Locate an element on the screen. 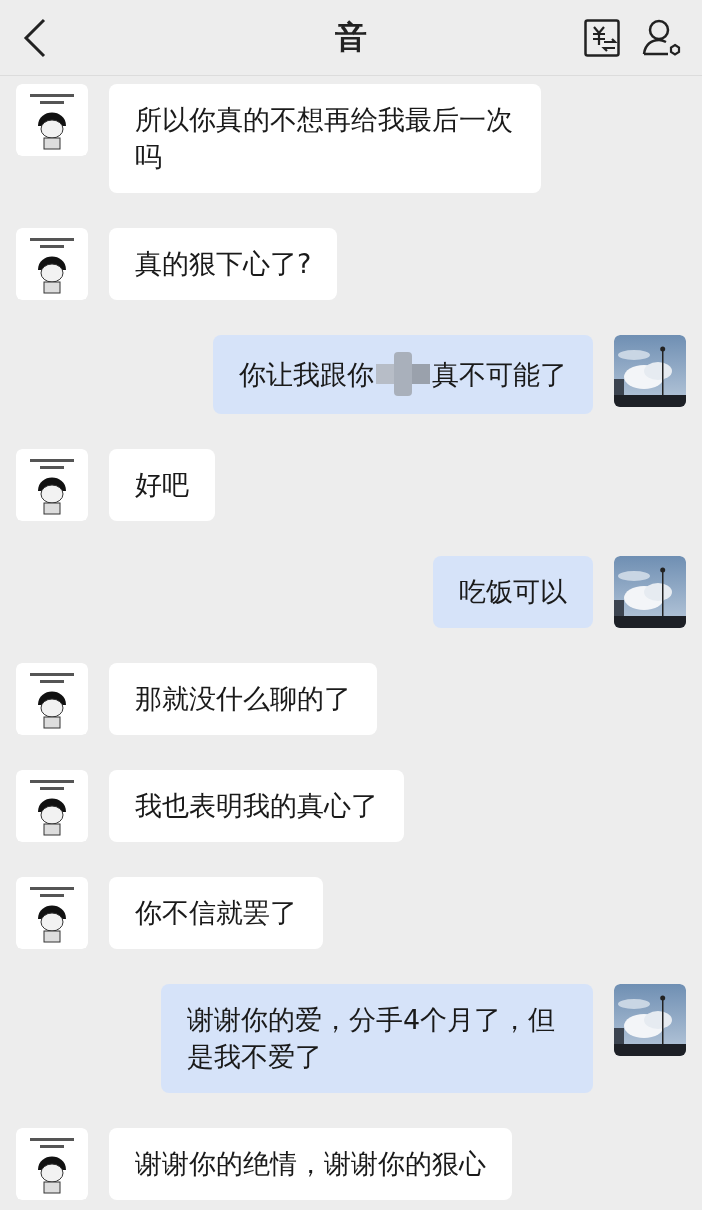  message-bubble: 吃饭可以 is located at coordinates (513, 592).